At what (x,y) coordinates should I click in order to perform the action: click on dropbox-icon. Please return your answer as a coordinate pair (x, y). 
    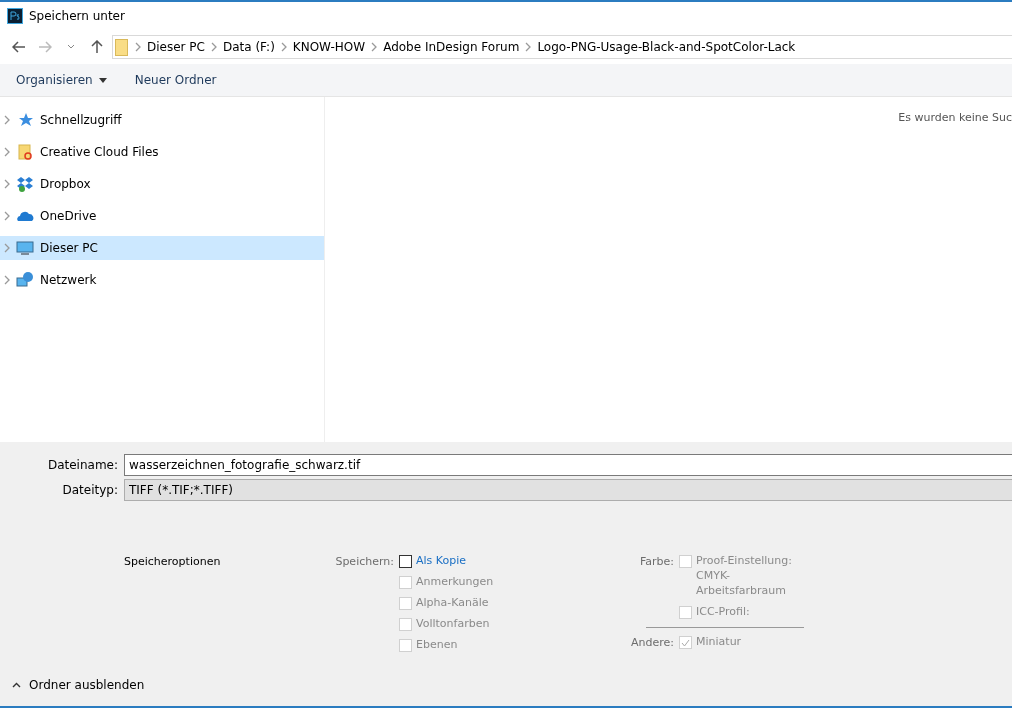
    Looking at the image, I should click on (25, 184).